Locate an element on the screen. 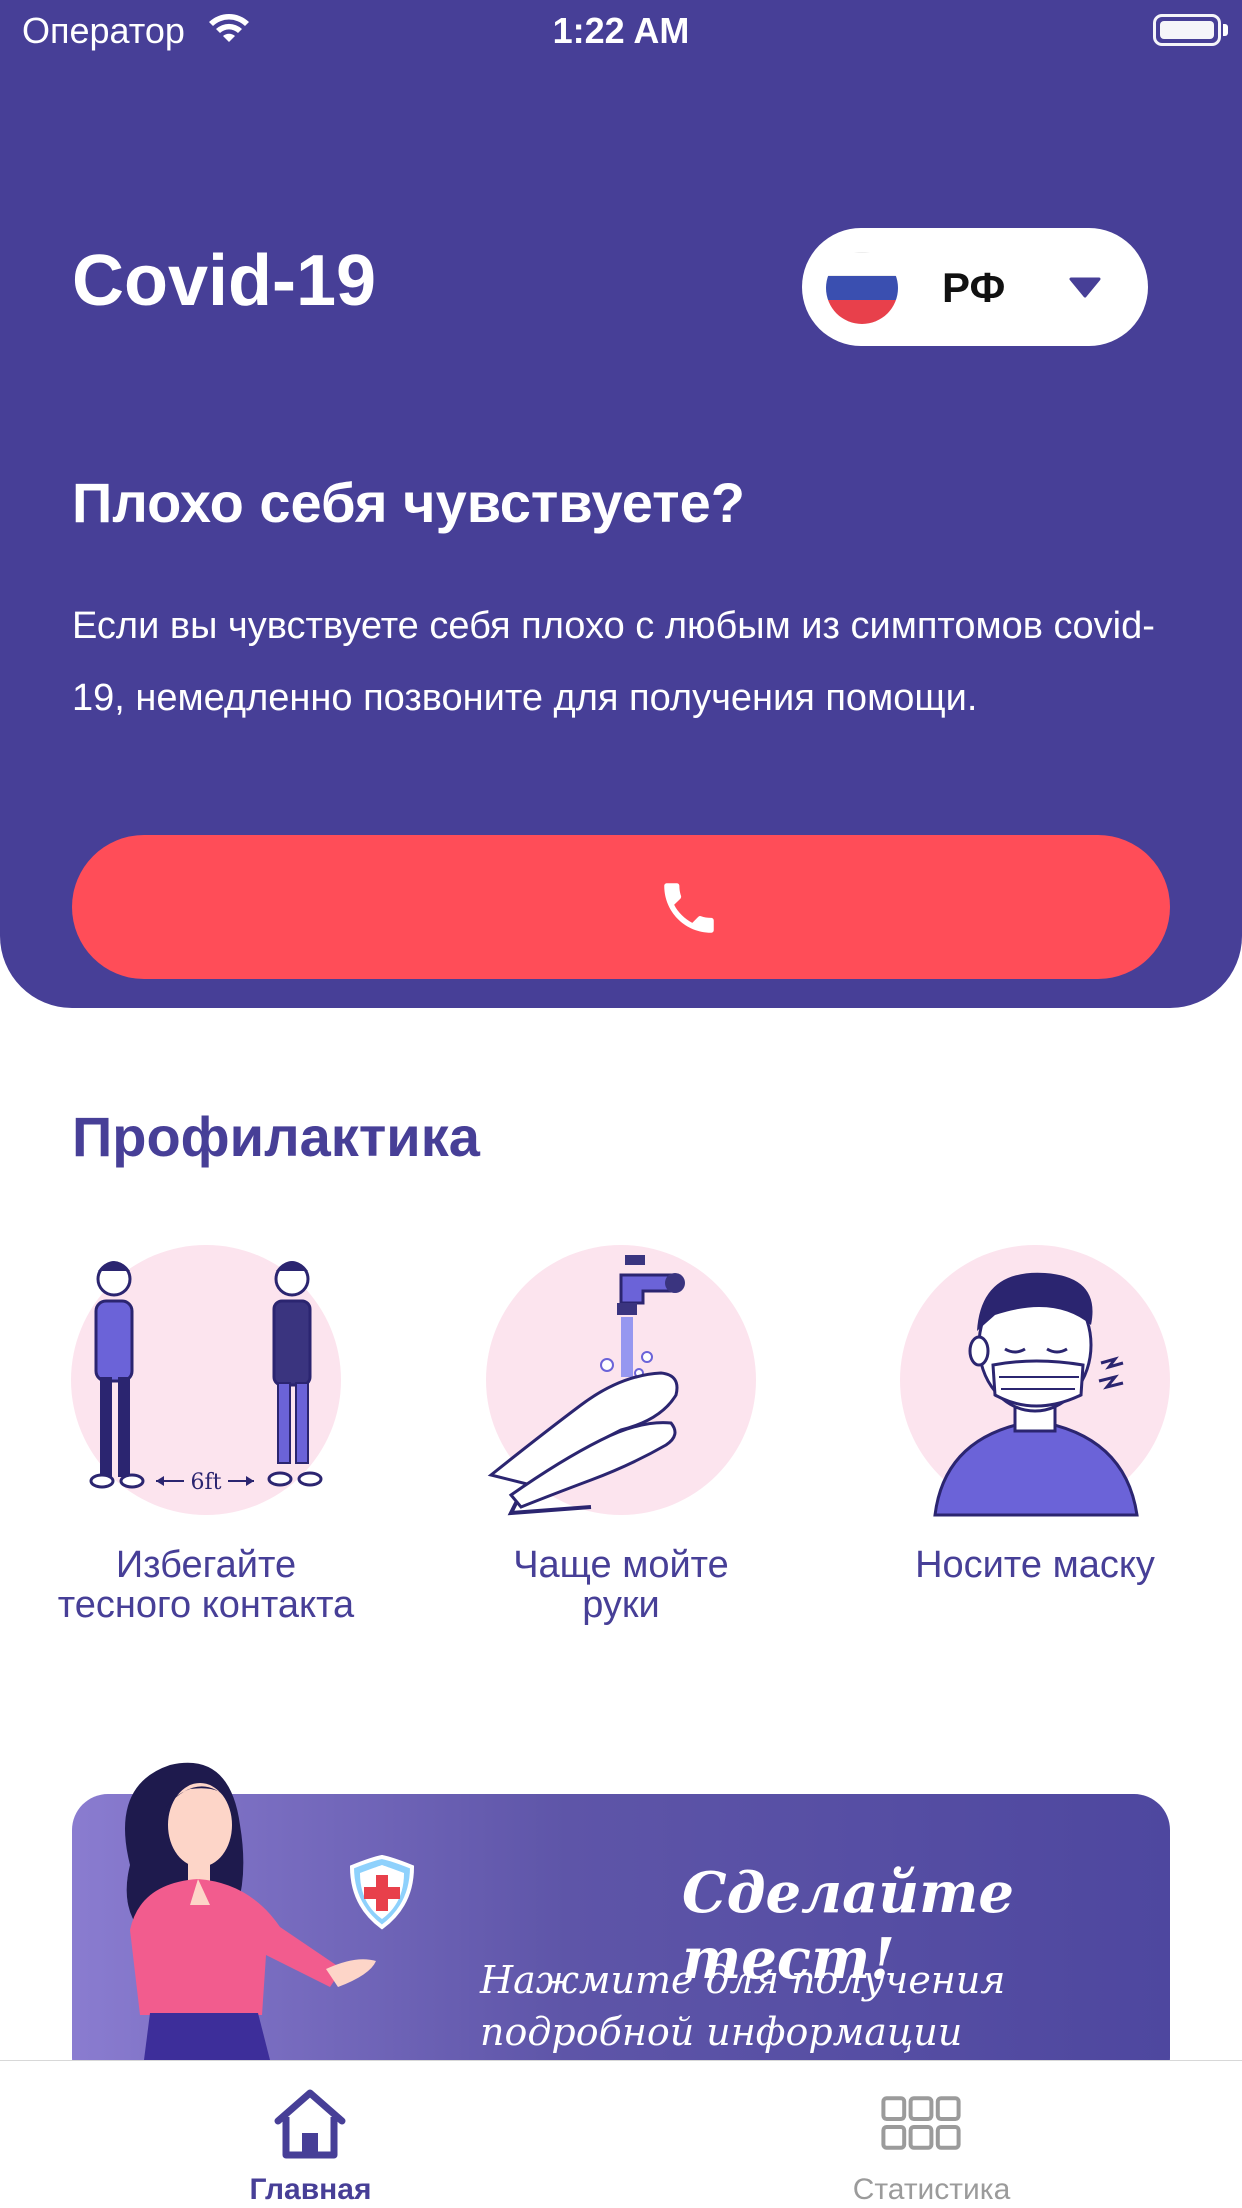 Image resolution: width=1242 pixels, height=2208 pixels. doctor-woman-illustration is located at coordinates (270, 1911).